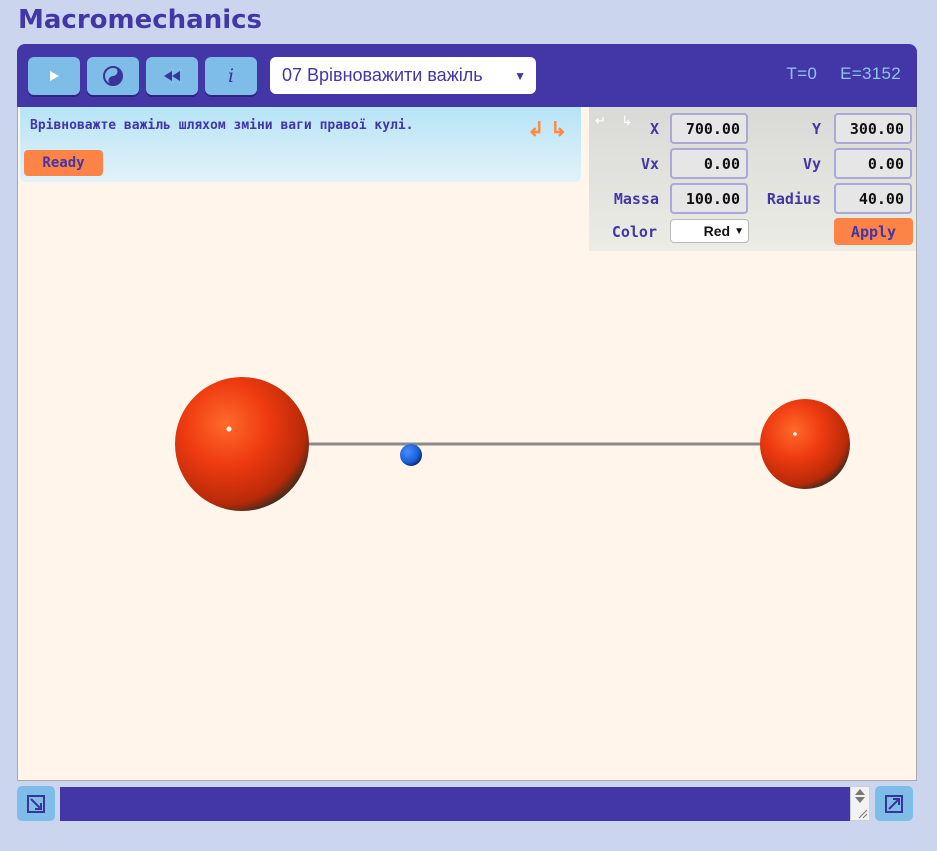 The height and width of the screenshot is (851, 937). What do you see at coordinates (805, 444) in the screenshot?
I see `right-ball` at bounding box center [805, 444].